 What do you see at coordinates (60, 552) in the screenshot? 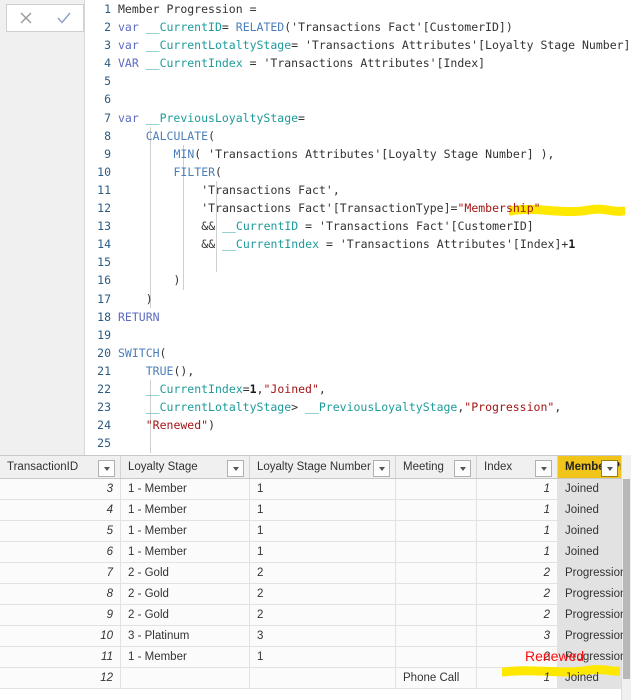
I see `cell-transaction_id: 6` at bounding box center [60, 552].